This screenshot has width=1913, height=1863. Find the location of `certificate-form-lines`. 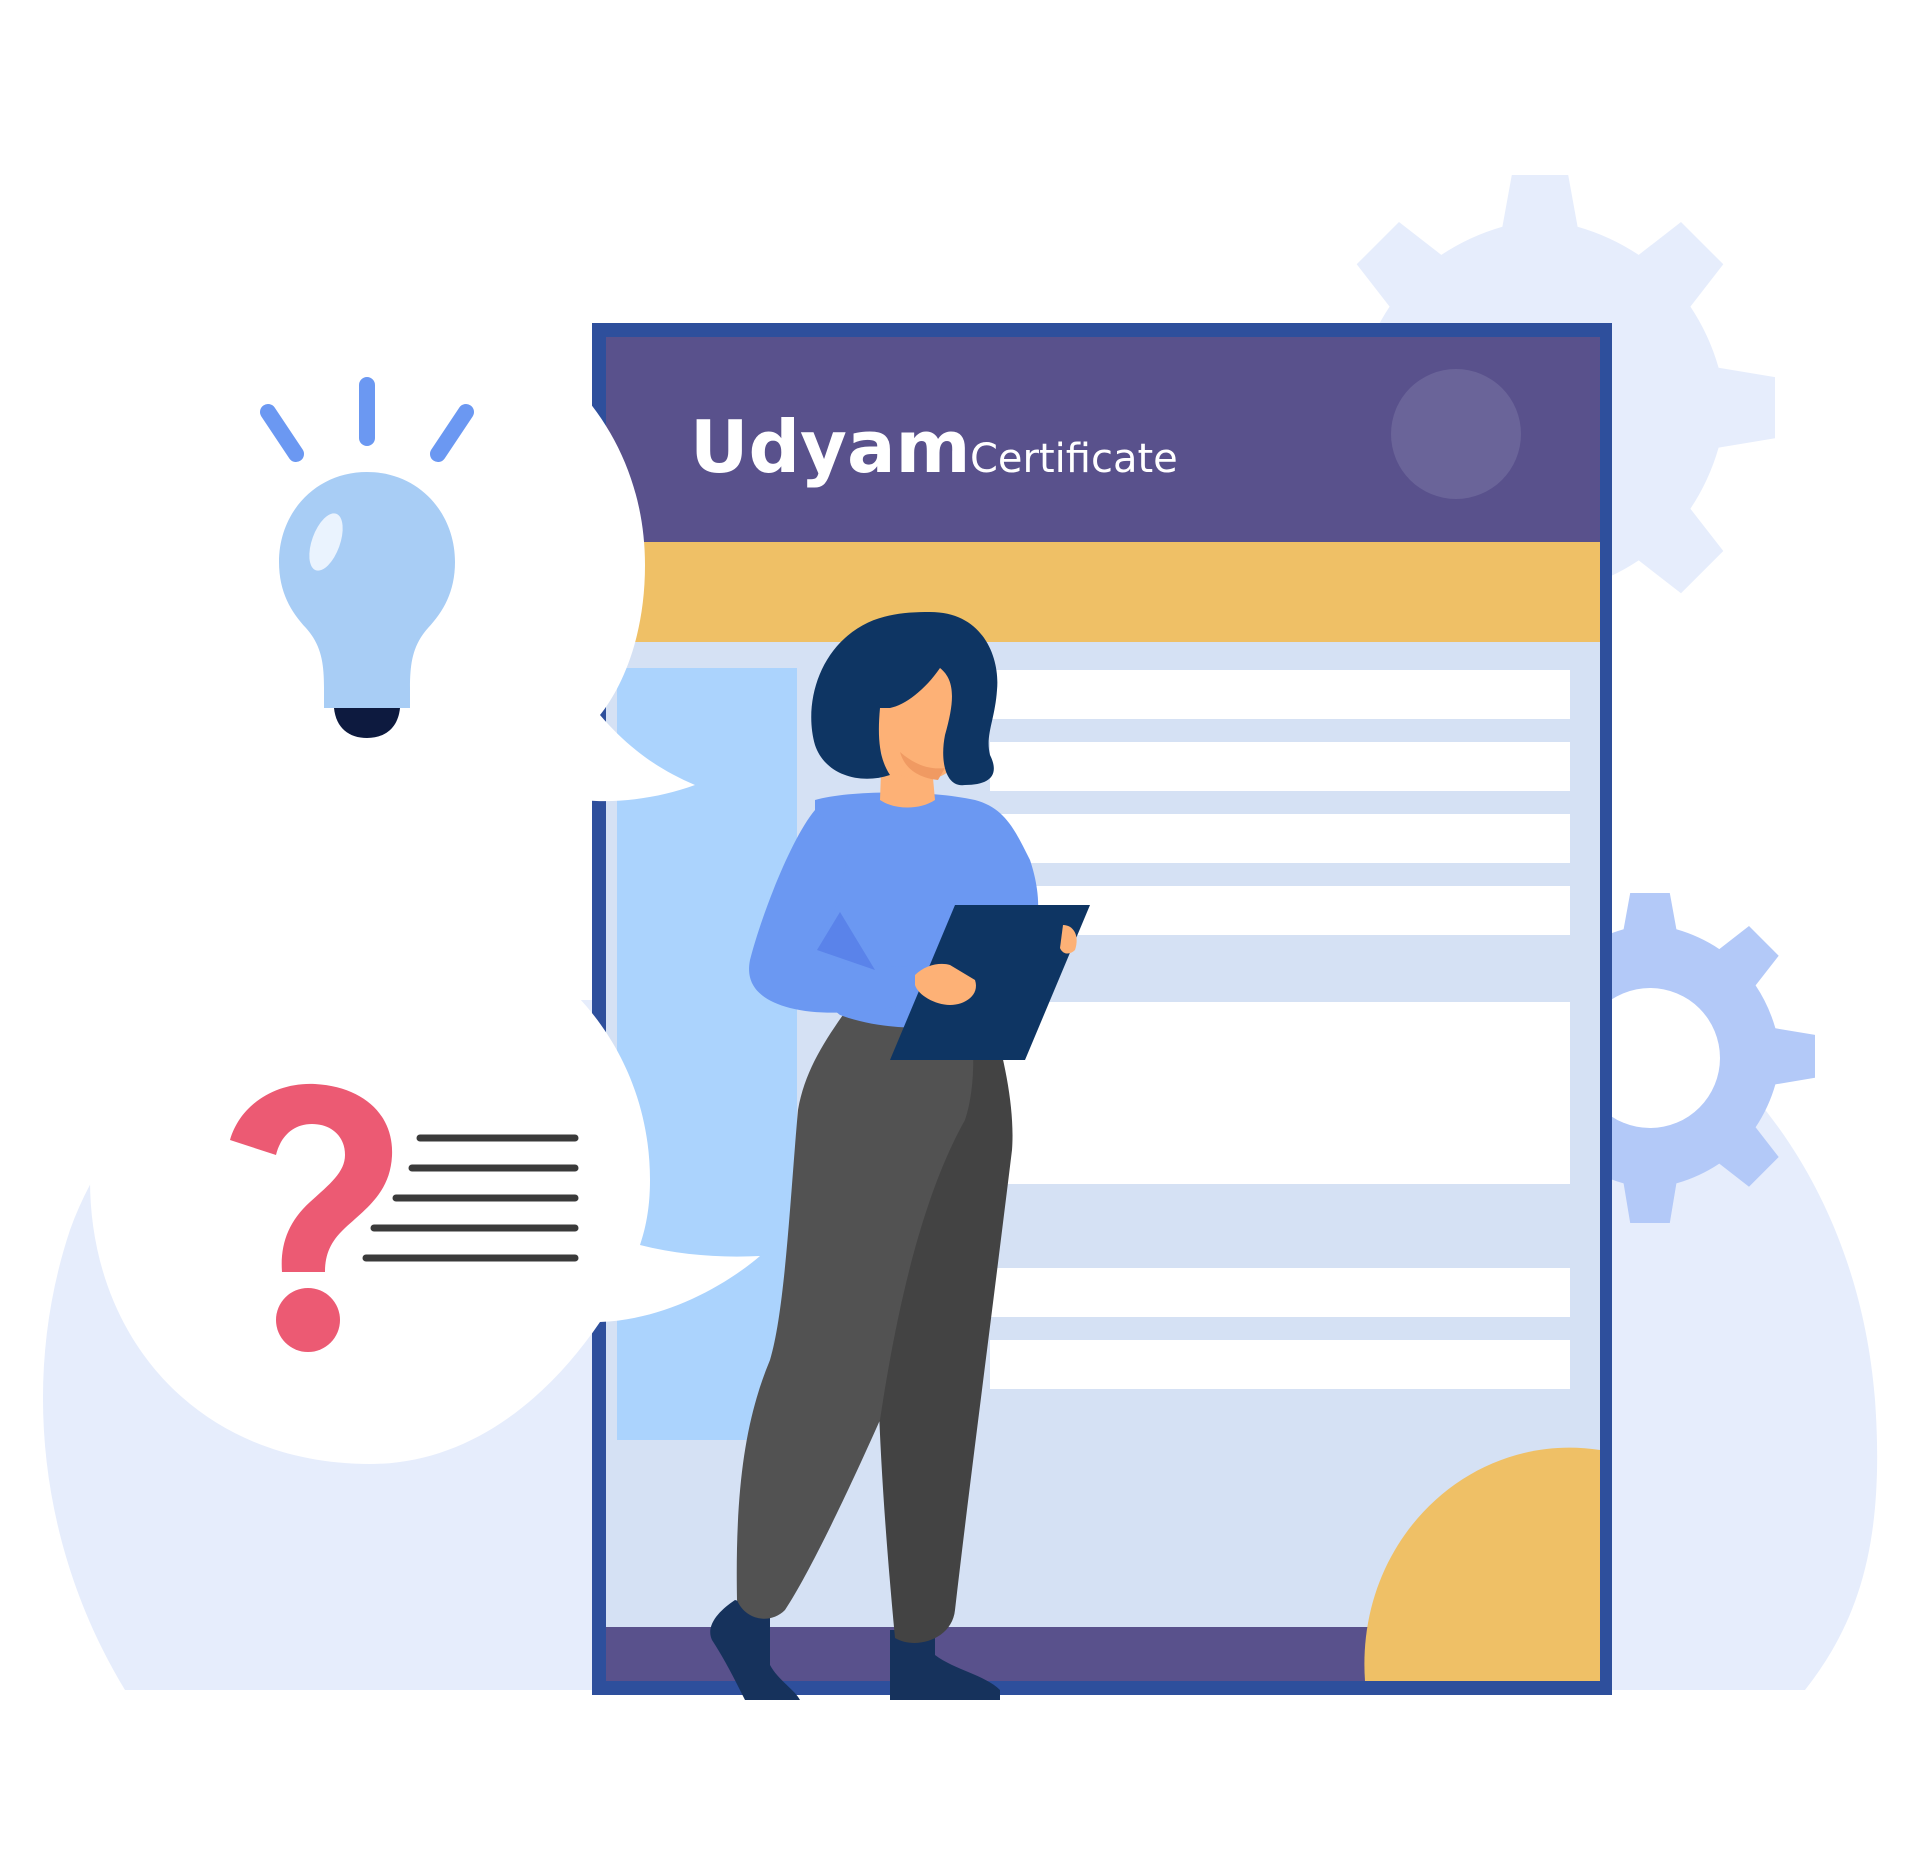

certificate-form-lines is located at coordinates (1280, 1029).